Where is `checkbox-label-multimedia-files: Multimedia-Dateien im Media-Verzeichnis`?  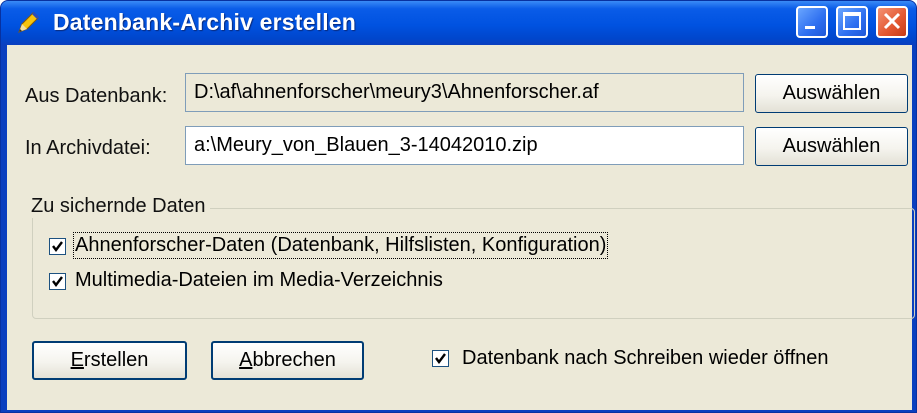 checkbox-label-multimedia-files: Multimedia-Dateien im Media-Verzeichnis is located at coordinates (259, 280).